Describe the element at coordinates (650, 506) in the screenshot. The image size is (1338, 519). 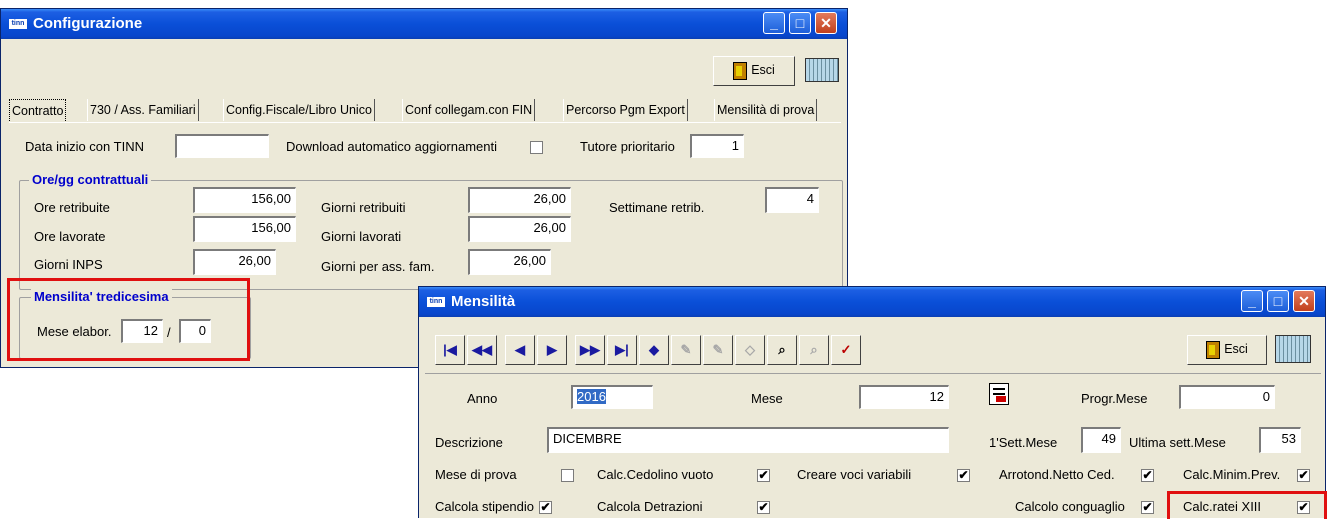
I see `calcola-detrazioni-label: Calcola Detrazioni` at that location.